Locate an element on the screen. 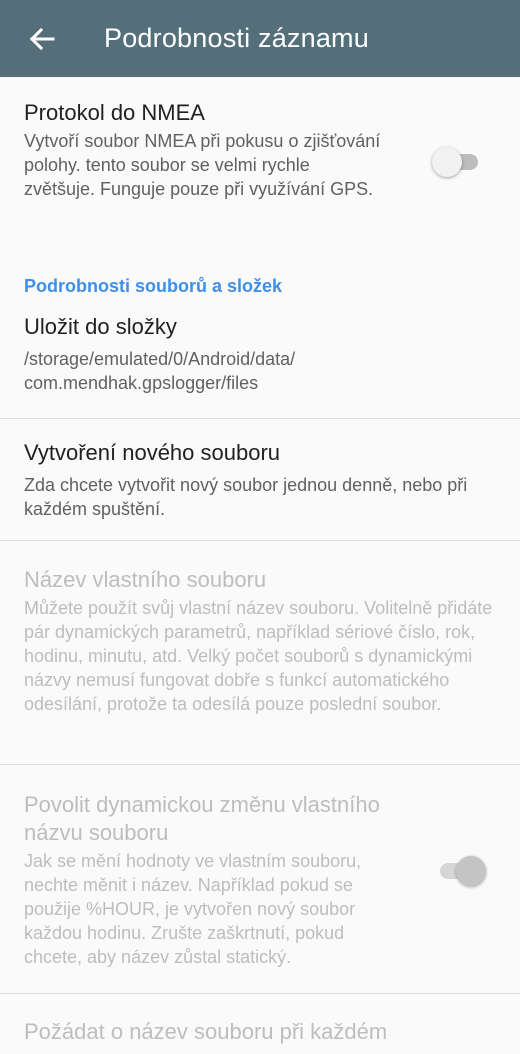 This screenshot has height=1054, width=520. app-bar: Podrobnosti záznamu is located at coordinates (260, 38).